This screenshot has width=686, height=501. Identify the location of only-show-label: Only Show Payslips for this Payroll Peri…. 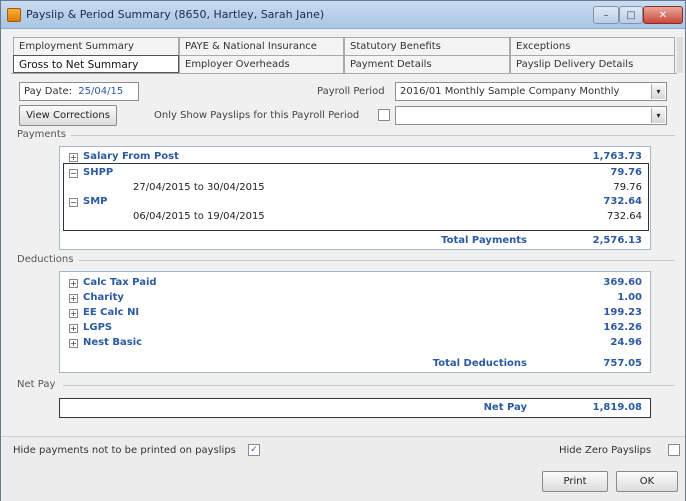
(257, 115).